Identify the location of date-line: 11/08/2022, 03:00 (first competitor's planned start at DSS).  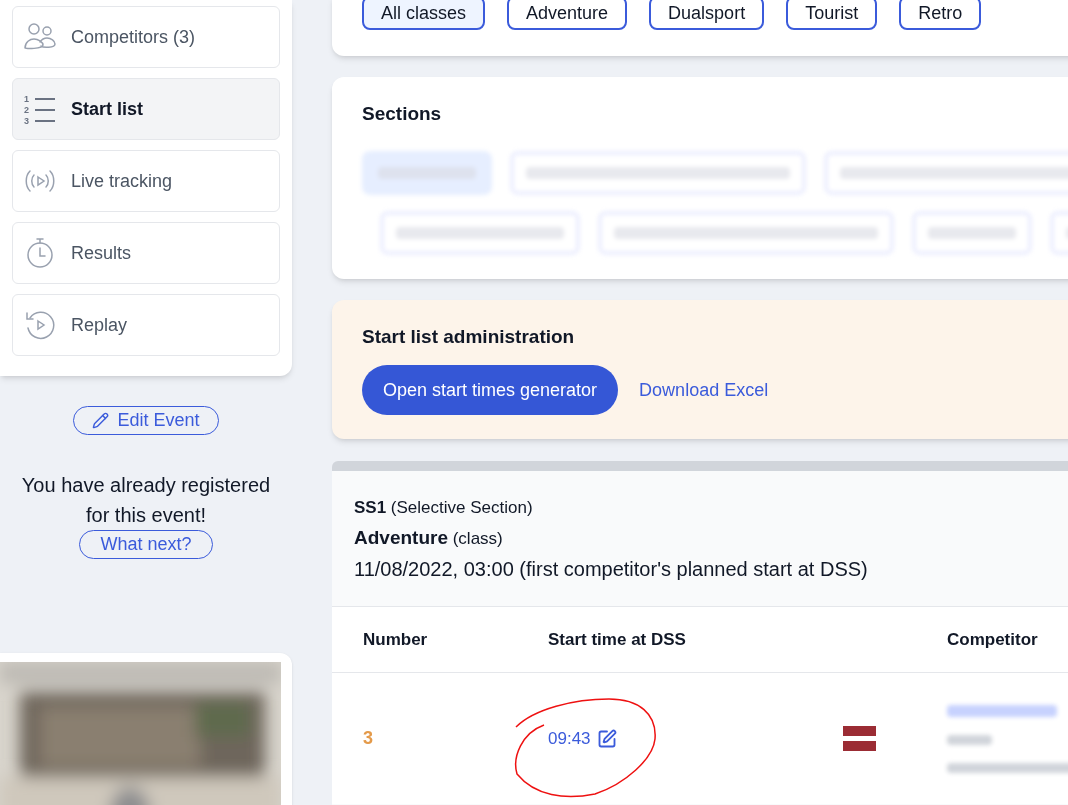
(611, 569).